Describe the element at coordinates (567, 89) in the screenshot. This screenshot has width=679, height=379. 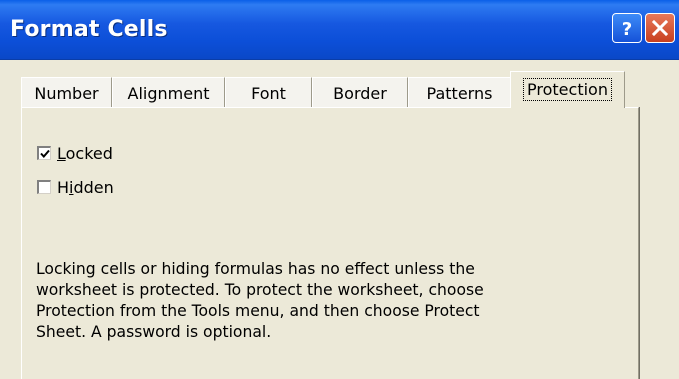
I see `tab-protection: Protection` at that location.